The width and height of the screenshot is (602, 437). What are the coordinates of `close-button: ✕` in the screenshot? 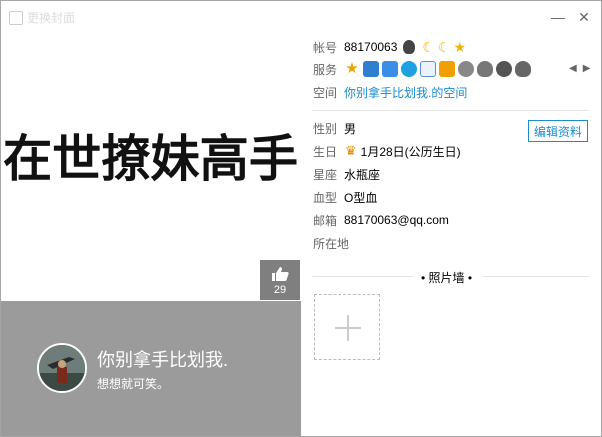 It's located at (584, 17).